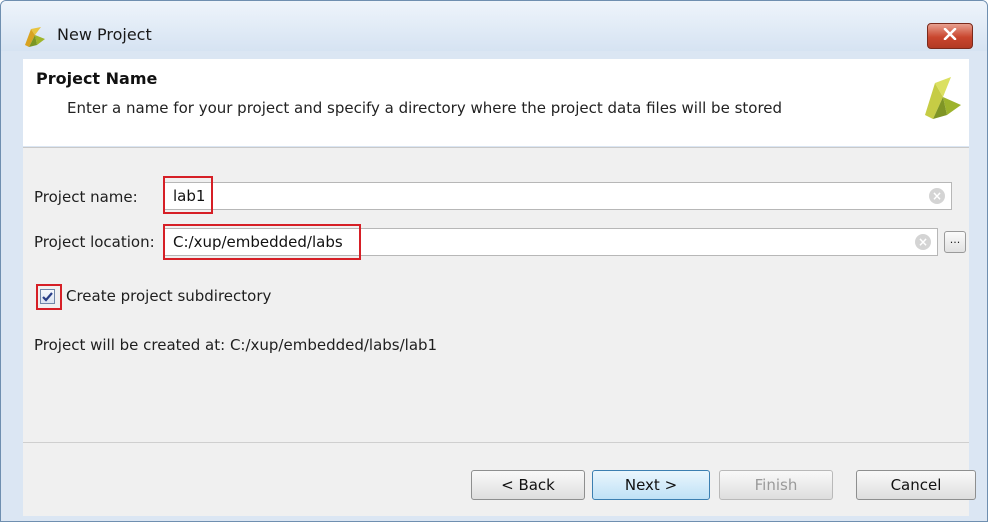  What do you see at coordinates (86, 197) in the screenshot?
I see `project-name-label: Project name:` at bounding box center [86, 197].